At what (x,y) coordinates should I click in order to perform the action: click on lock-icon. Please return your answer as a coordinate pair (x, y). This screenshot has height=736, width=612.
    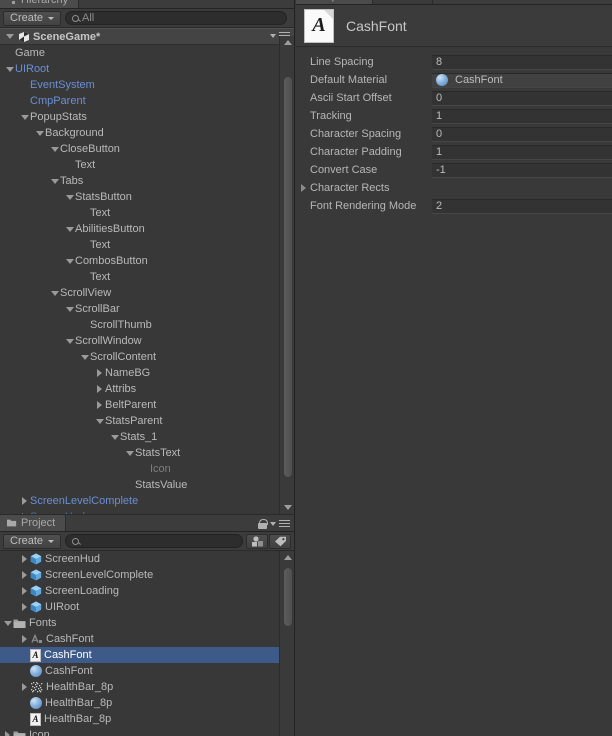
    Looking at the image, I should click on (263, 524).